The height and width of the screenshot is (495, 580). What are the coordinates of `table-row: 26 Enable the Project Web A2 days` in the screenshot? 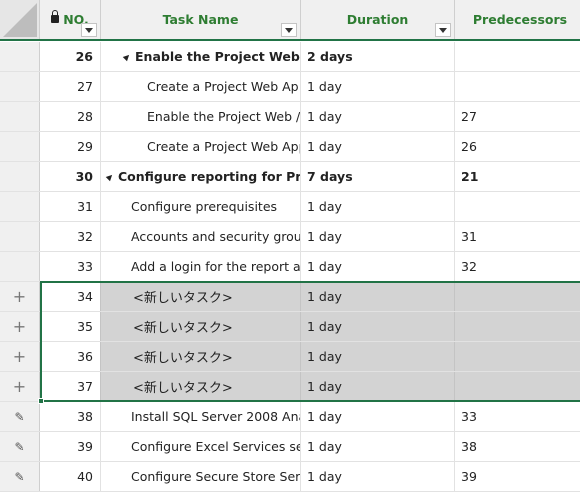 It's located at (290, 57).